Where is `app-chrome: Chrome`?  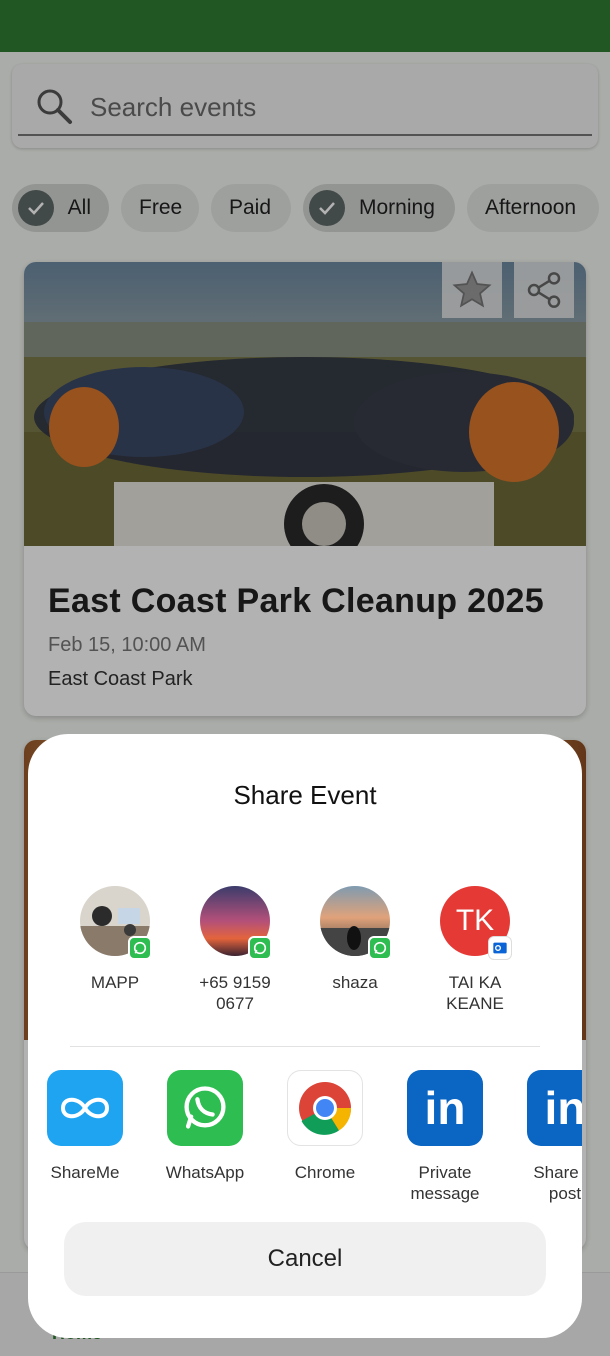
app-chrome: Chrome is located at coordinates (325, 1126).